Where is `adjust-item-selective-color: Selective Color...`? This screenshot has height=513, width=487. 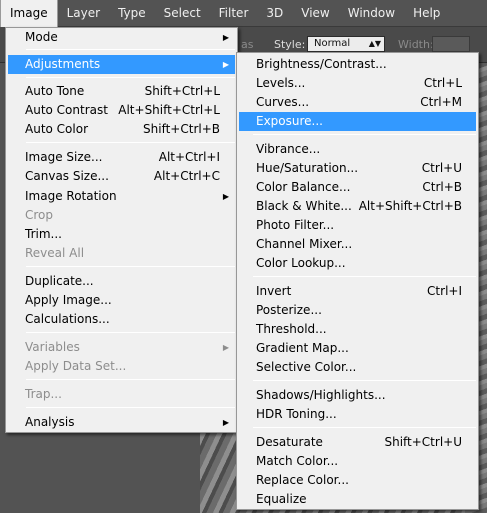 adjust-item-selective-color: Selective Color... is located at coordinates (357, 367).